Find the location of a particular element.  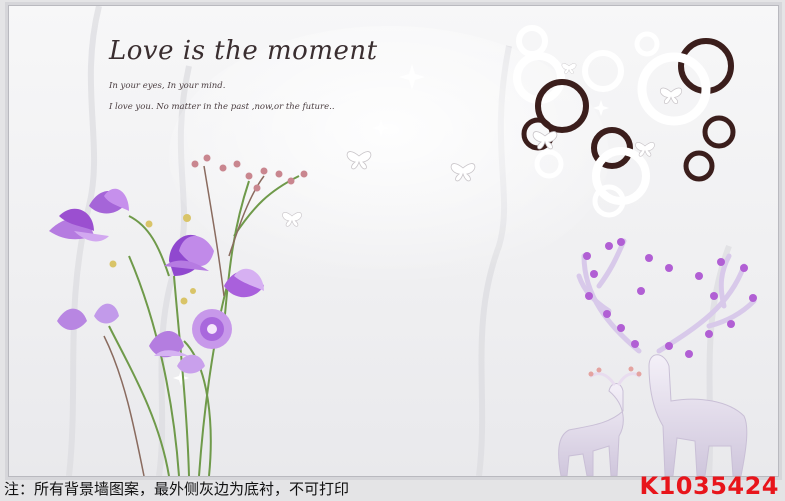

footer-note: 注：所有背景墙图案，最外侧灰边为底衬，不可打印 is located at coordinates (177, 489).